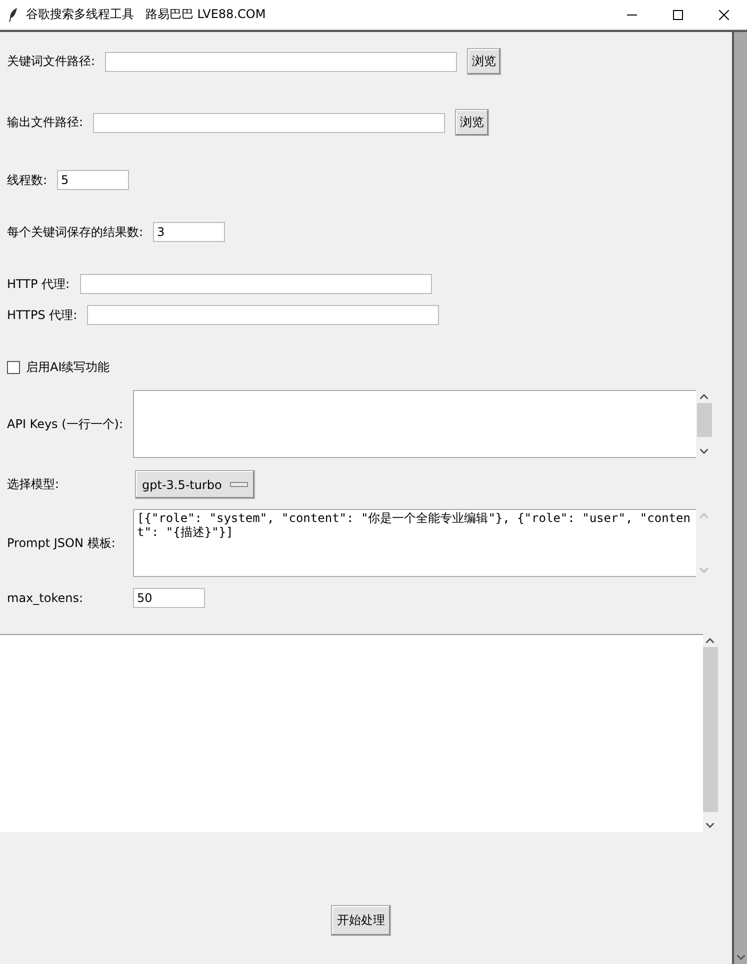 The height and width of the screenshot is (964, 747). Describe the element at coordinates (33, 484) in the screenshot. I see `model-label: 选择模型:` at that location.